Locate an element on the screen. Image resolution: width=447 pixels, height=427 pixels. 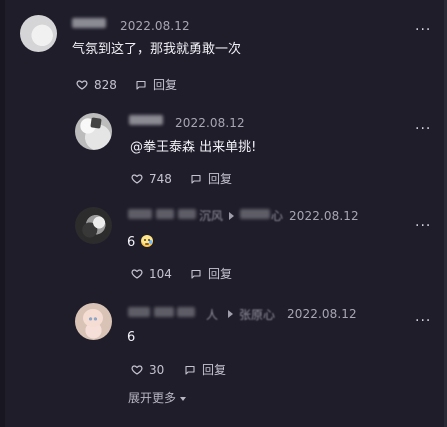
like-count: 748 is located at coordinates (160, 179).